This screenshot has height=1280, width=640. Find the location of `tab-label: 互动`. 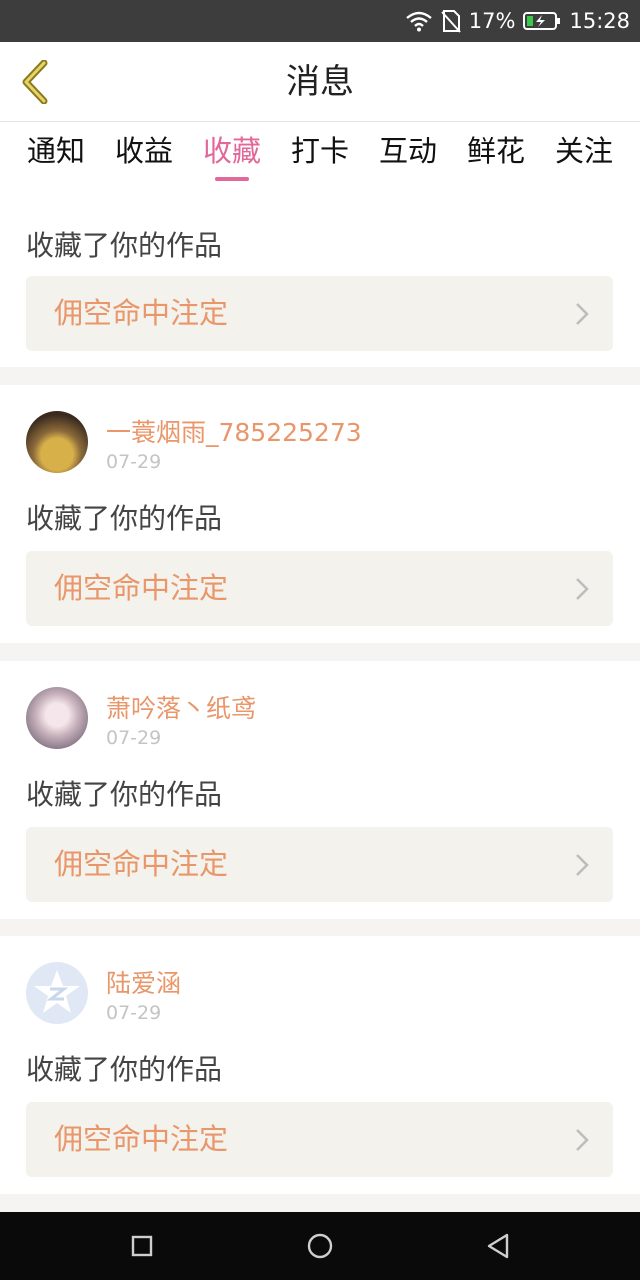

tab-label: 互动 is located at coordinates (407, 151).